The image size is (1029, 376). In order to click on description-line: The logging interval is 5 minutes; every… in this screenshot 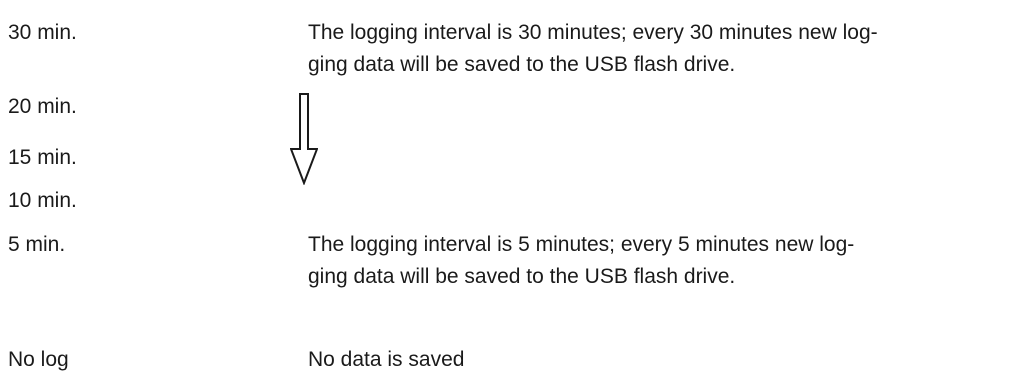, I will do `click(581, 244)`.